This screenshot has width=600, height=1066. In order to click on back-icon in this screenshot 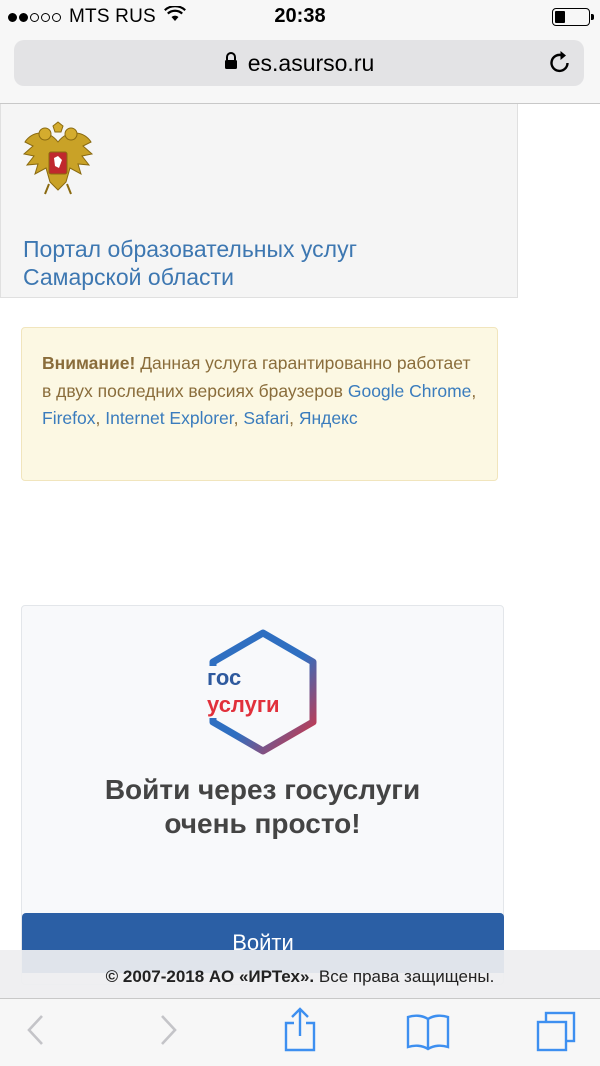, I will do `click(36, 1032)`.